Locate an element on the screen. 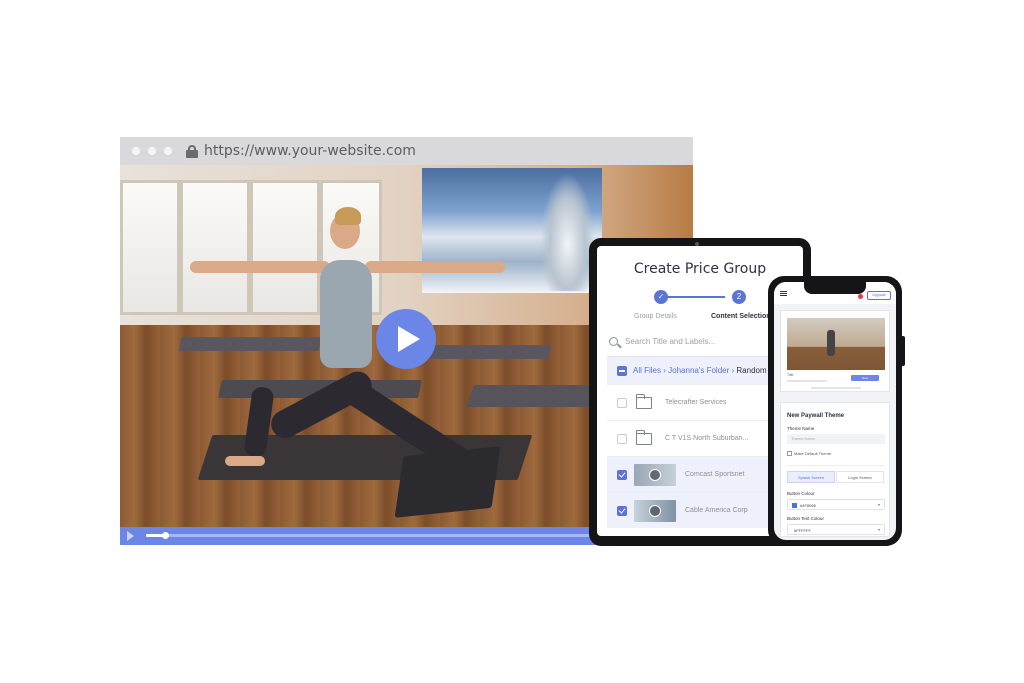 Image resolution: width=1024 pixels, height=683 pixels. notification-dot is located at coordinates (860, 296).